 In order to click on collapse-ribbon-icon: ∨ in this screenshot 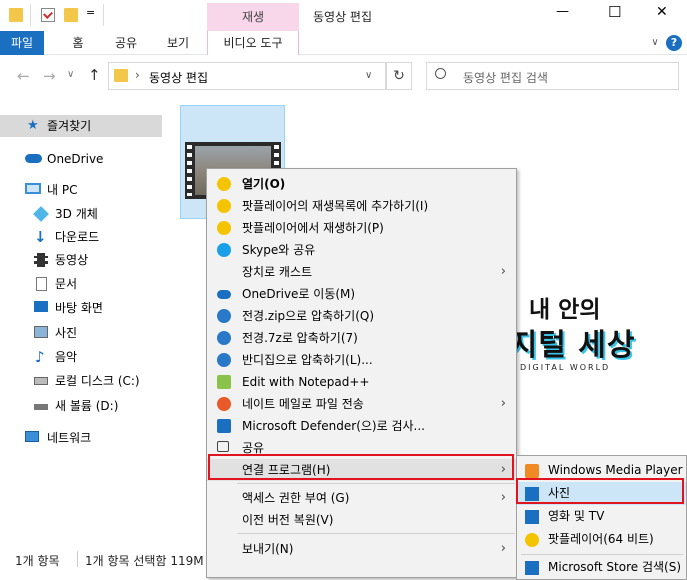, I will do `click(655, 43)`.